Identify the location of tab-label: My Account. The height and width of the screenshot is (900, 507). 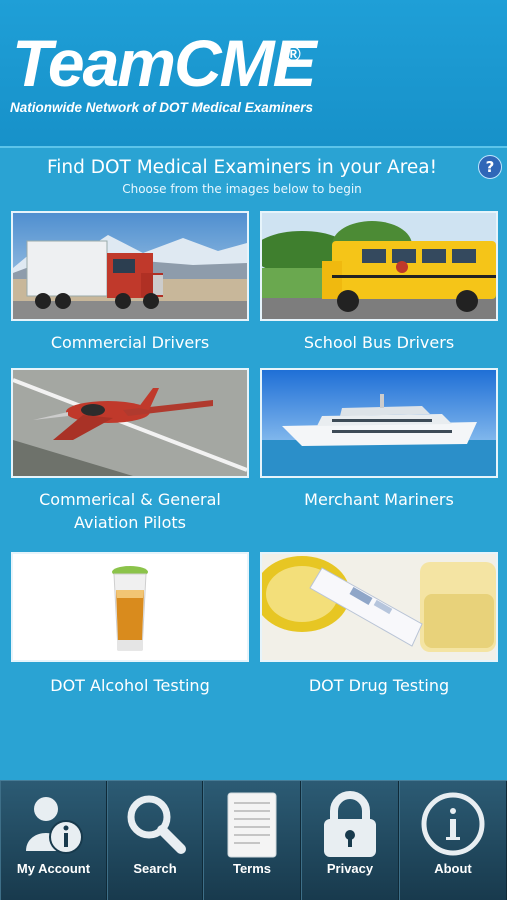
(53, 868).